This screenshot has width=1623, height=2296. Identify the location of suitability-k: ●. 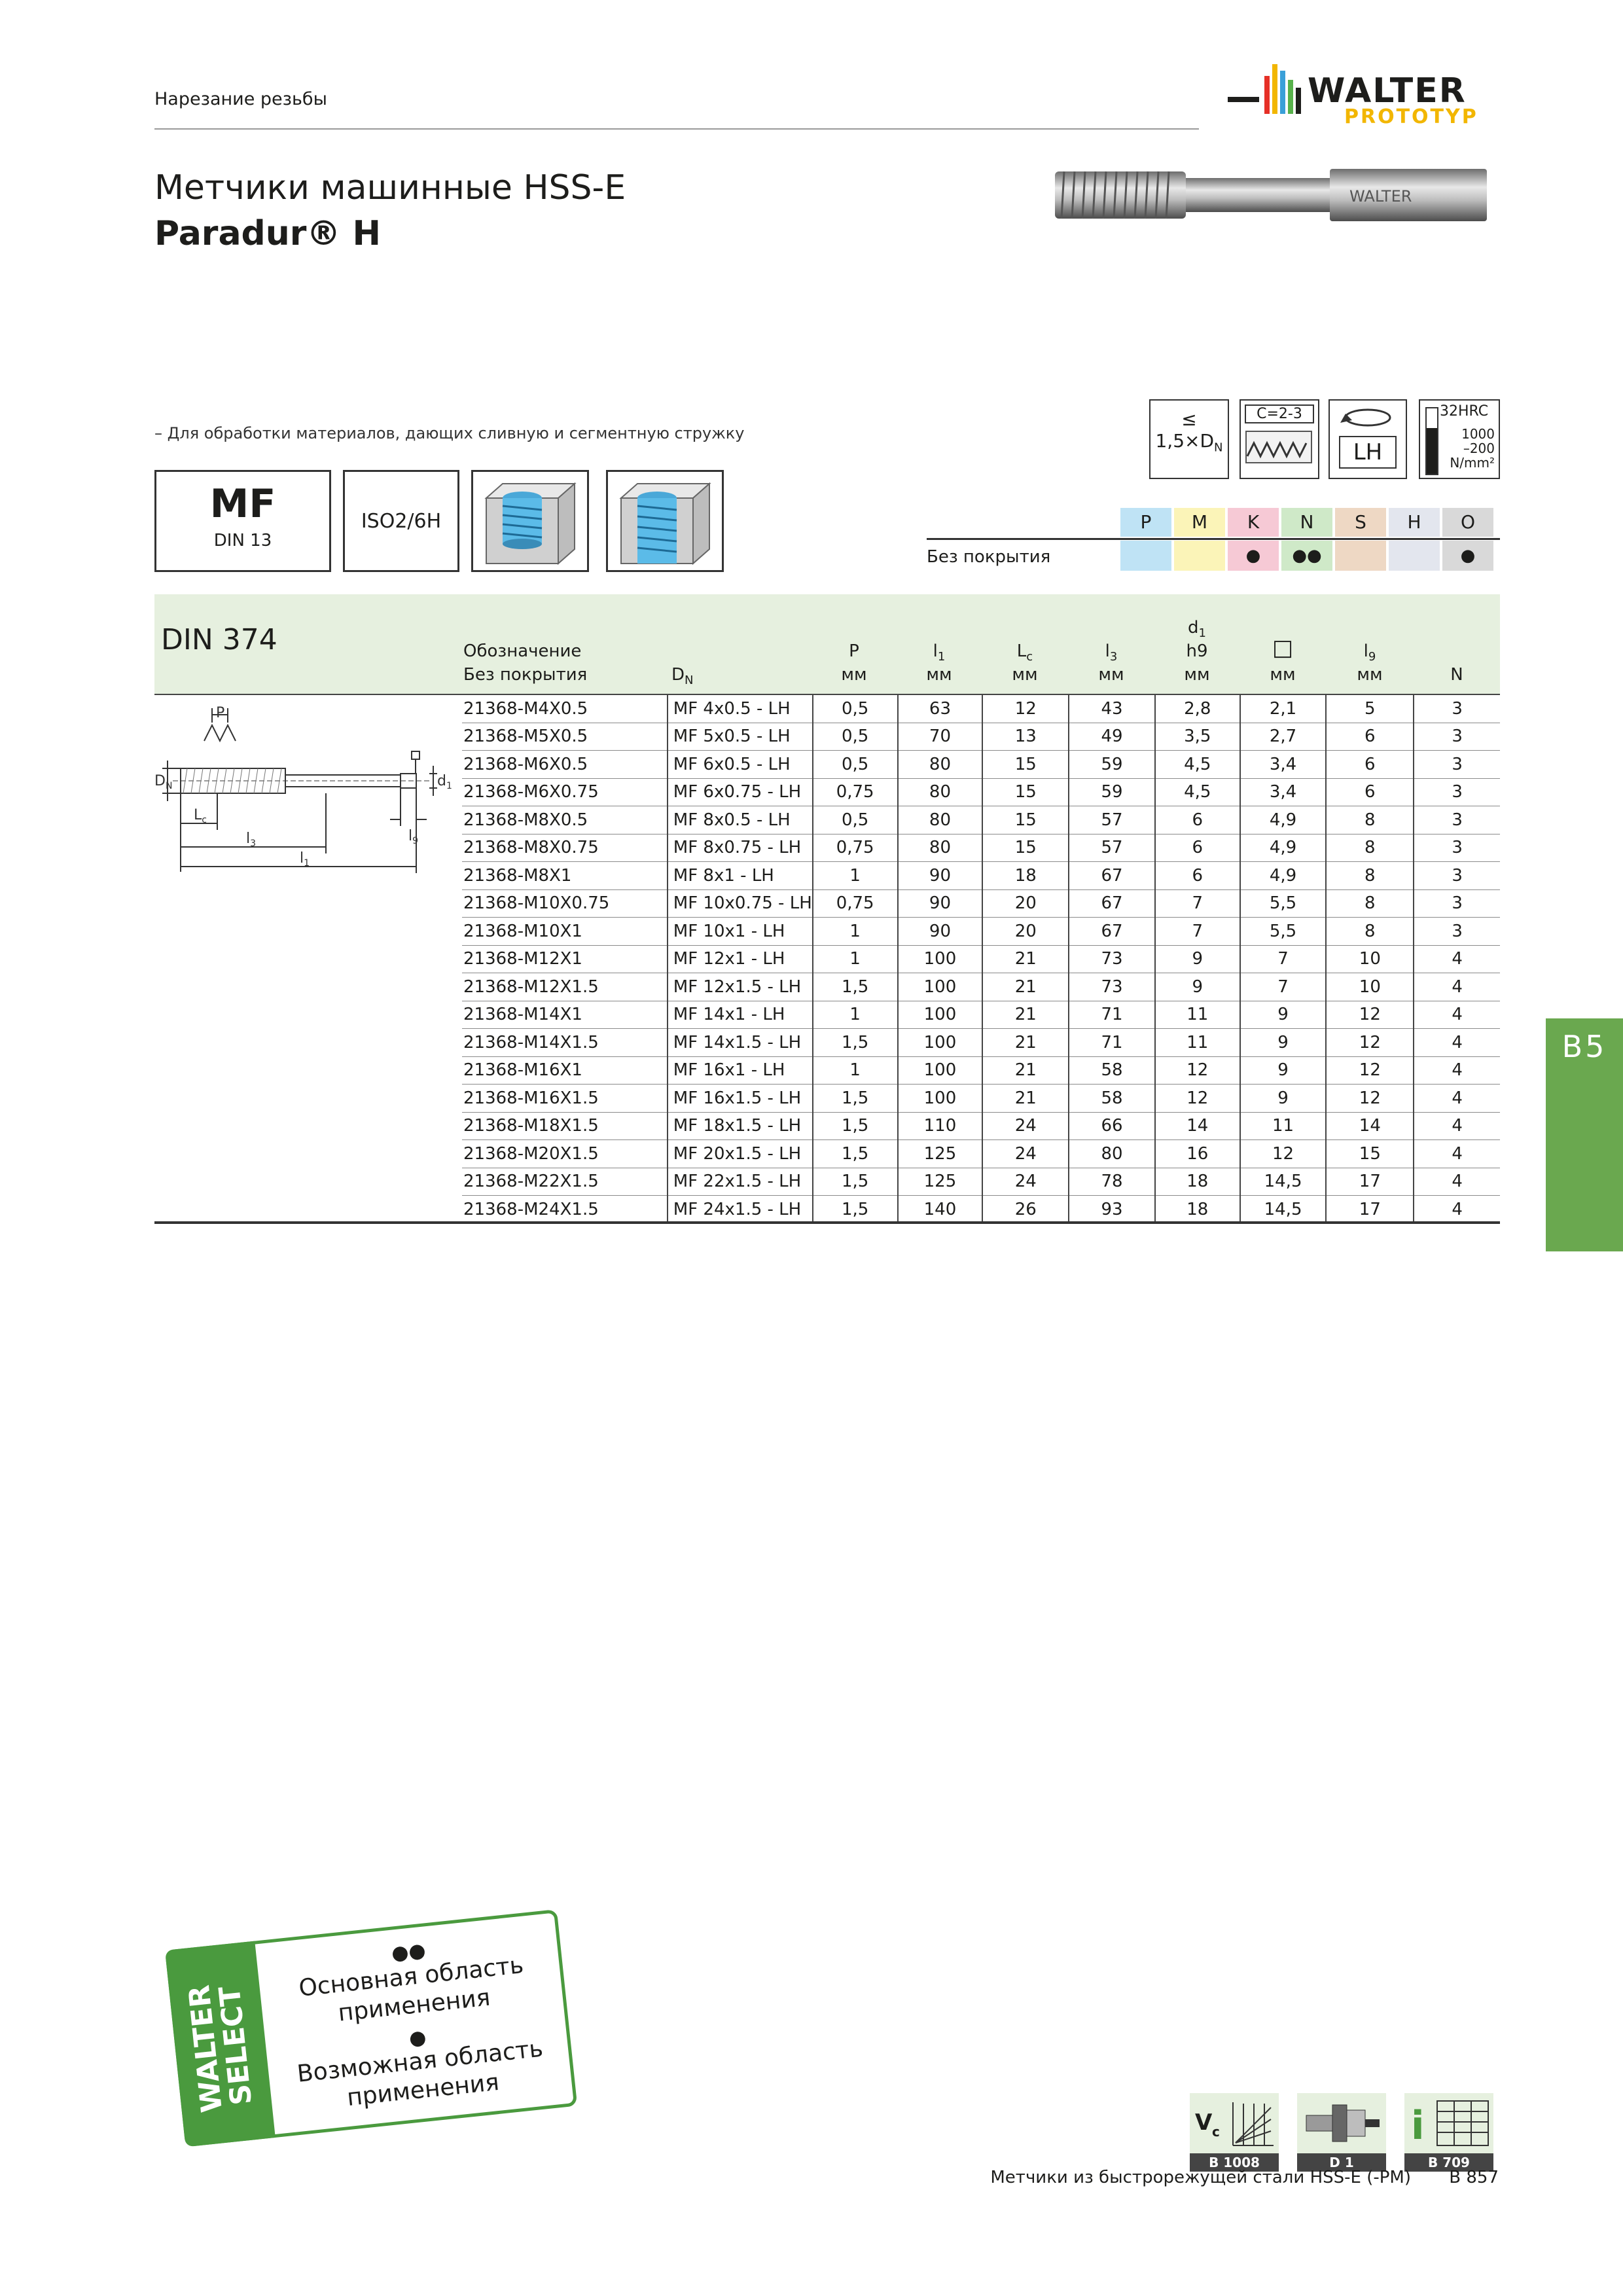
(1253, 556).